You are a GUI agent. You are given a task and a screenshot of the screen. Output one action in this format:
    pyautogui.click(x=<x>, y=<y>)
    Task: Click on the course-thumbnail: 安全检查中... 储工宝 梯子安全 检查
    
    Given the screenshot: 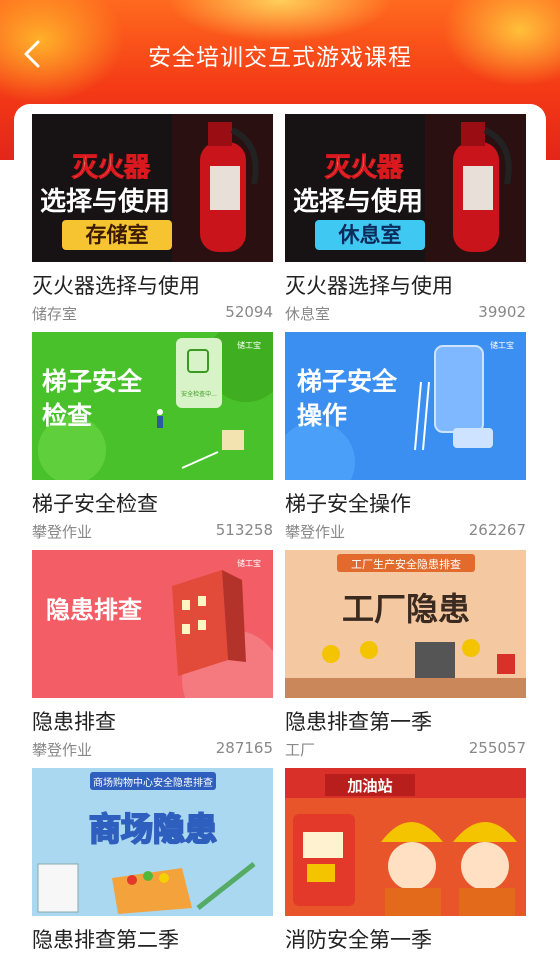 What is the action you would take?
    pyautogui.click(x=152, y=406)
    